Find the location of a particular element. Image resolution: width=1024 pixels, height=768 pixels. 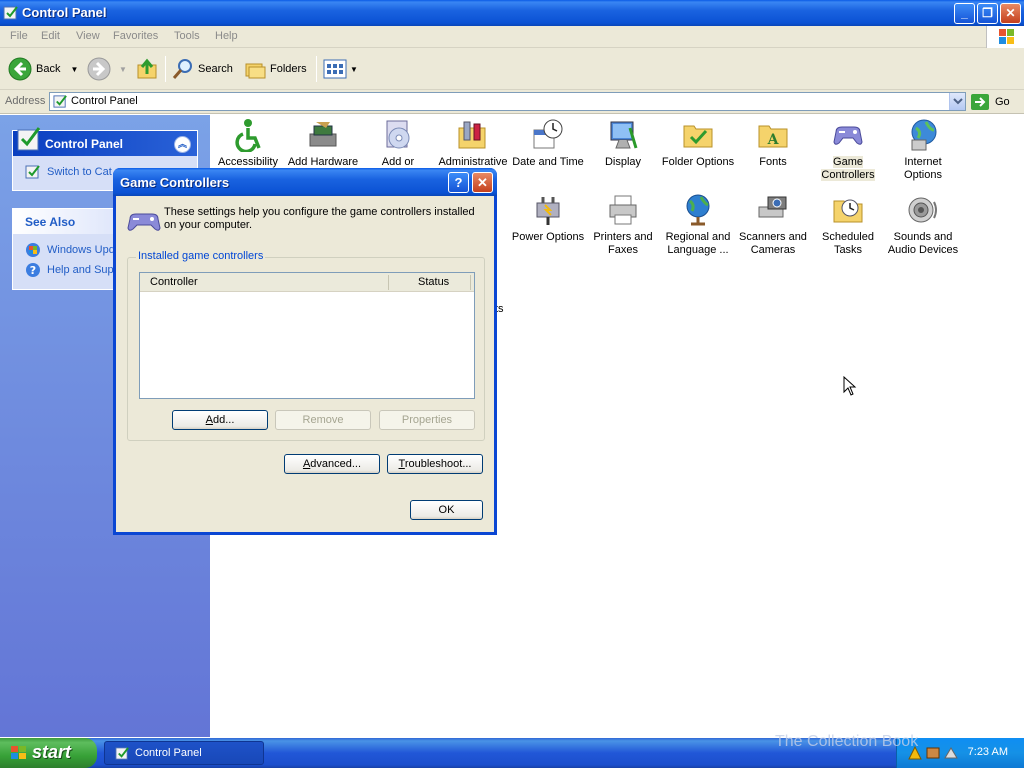

address-bar: Address Control Panel Go is located at coordinates (512, 102).